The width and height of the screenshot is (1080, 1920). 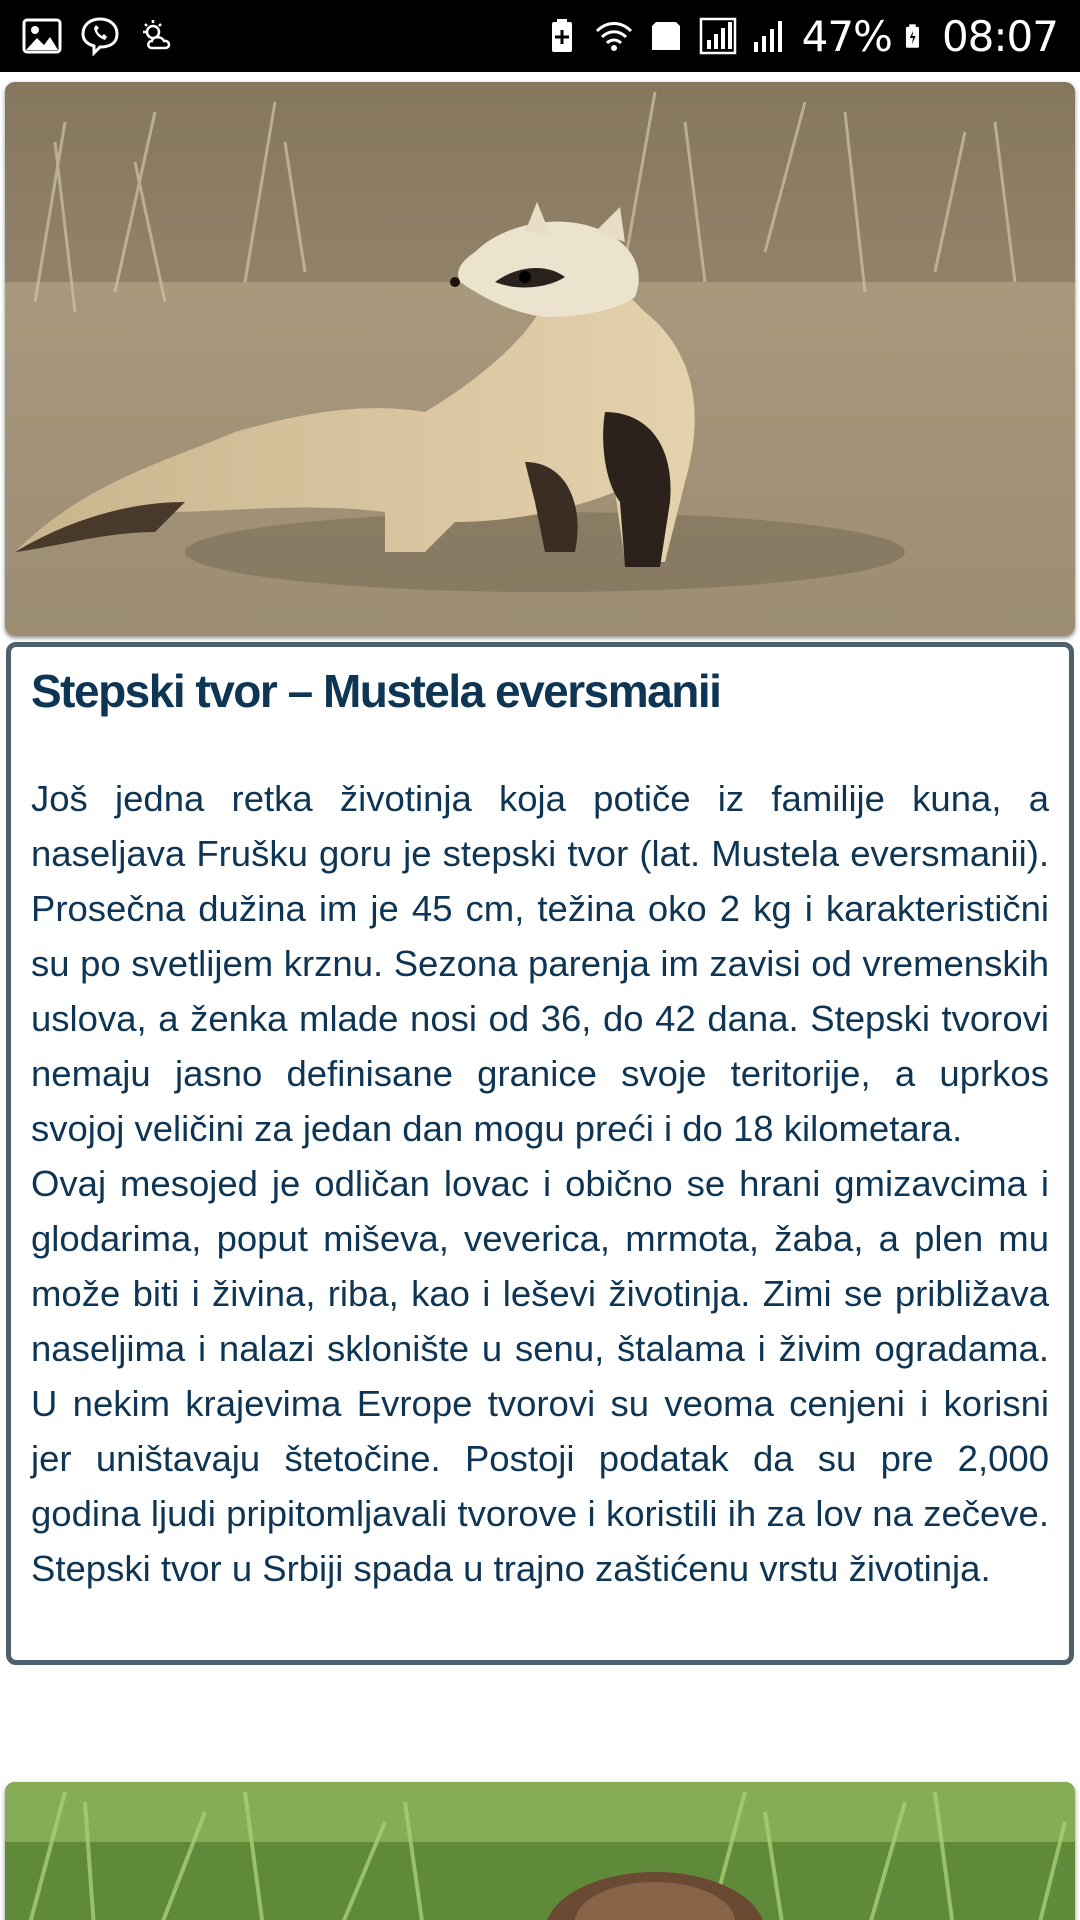 What do you see at coordinates (561, 35) in the screenshot?
I see `battery-saver-icon` at bounding box center [561, 35].